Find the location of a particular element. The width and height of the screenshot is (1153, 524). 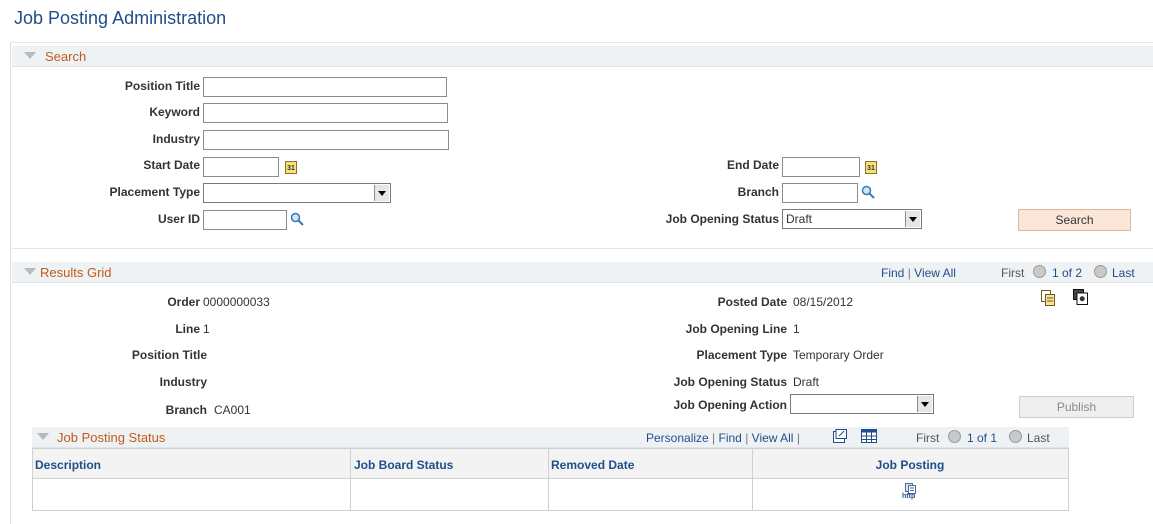

copy-document-icon is located at coordinates (1048, 298).